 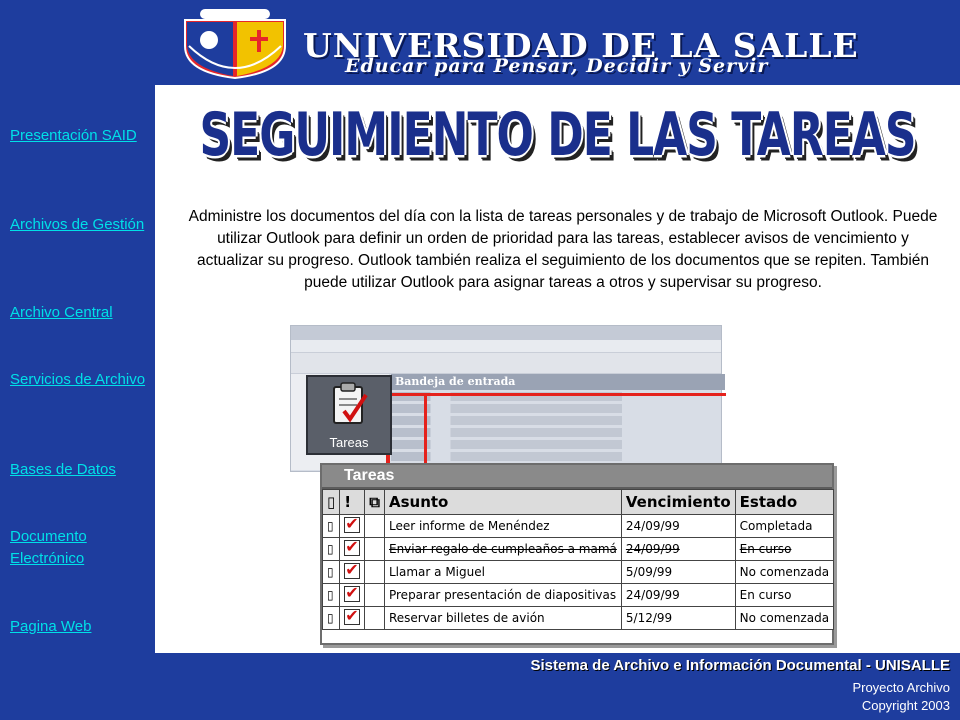 What do you see at coordinates (784, 526) in the screenshot?
I see `task-status: Completada` at bounding box center [784, 526].